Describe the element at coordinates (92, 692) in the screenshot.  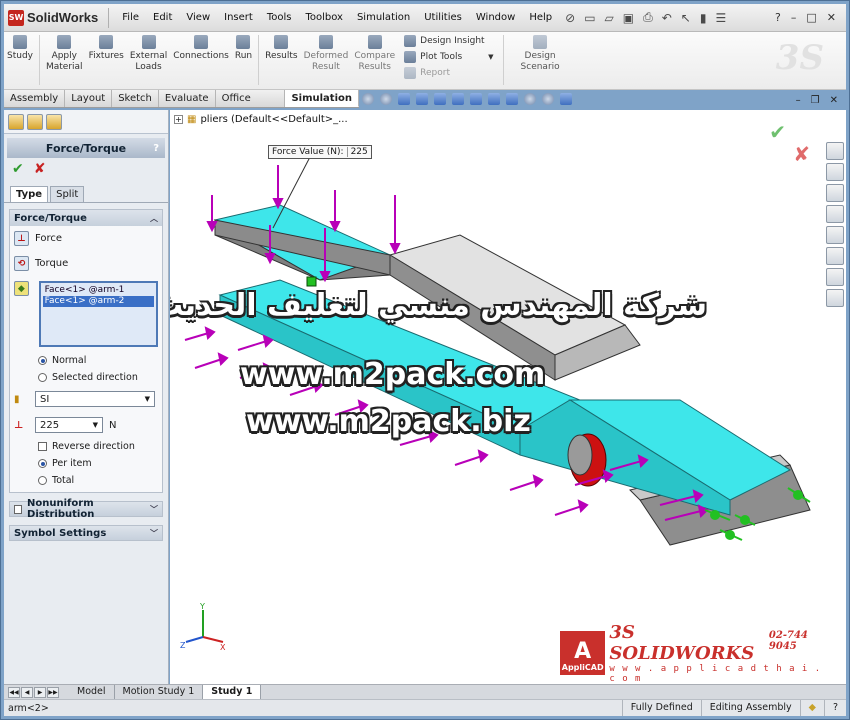
I see `tab-model: Model` at that location.